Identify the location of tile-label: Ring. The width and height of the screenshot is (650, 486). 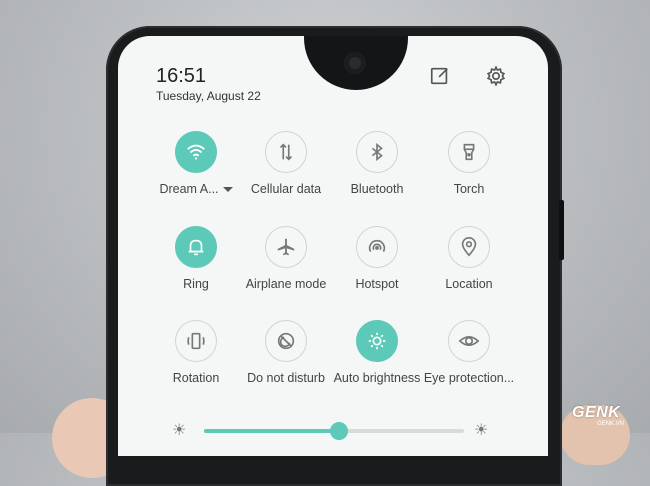
(196, 284).